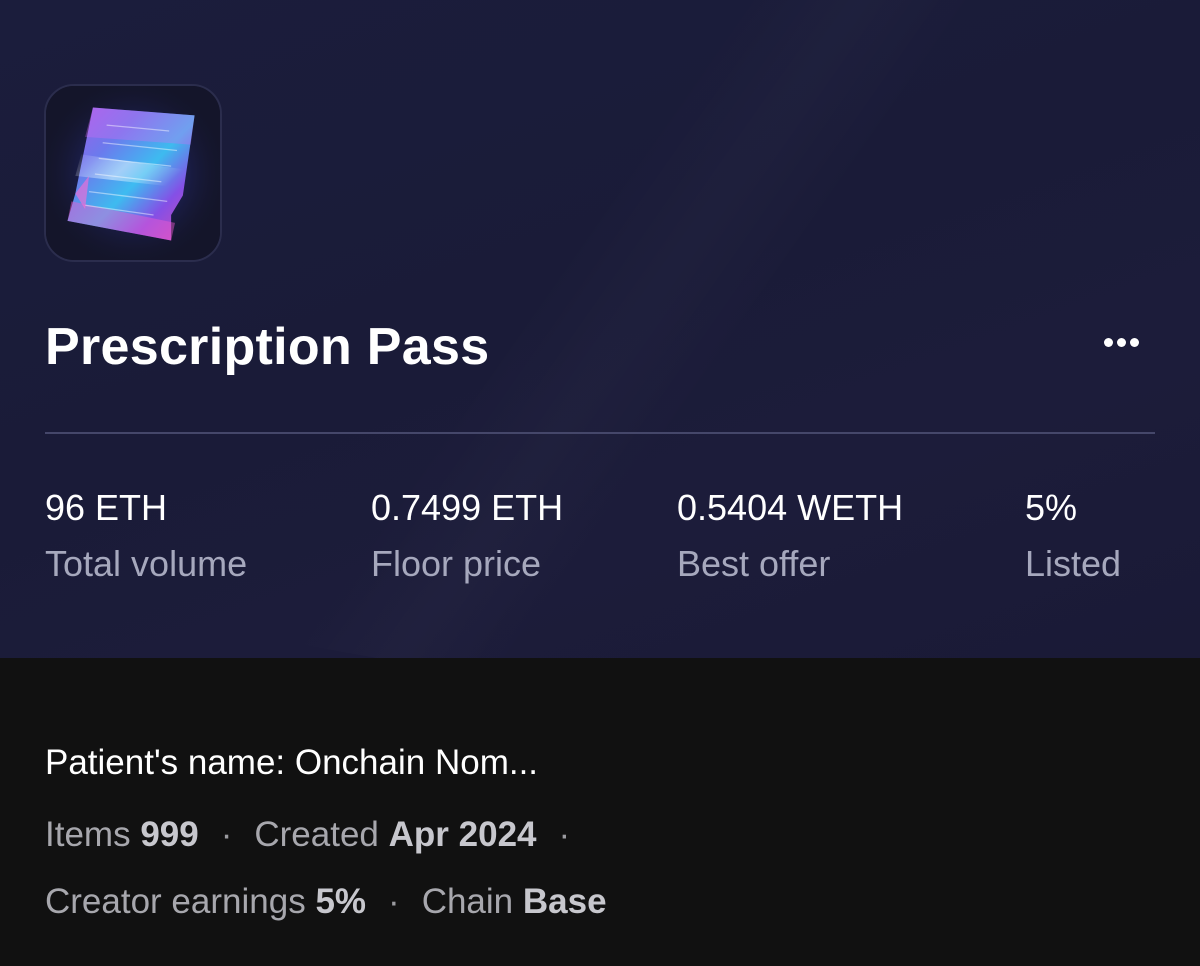 The height and width of the screenshot is (966, 1200). I want to click on collection-title: Prescription Pass, so click(267, 347).